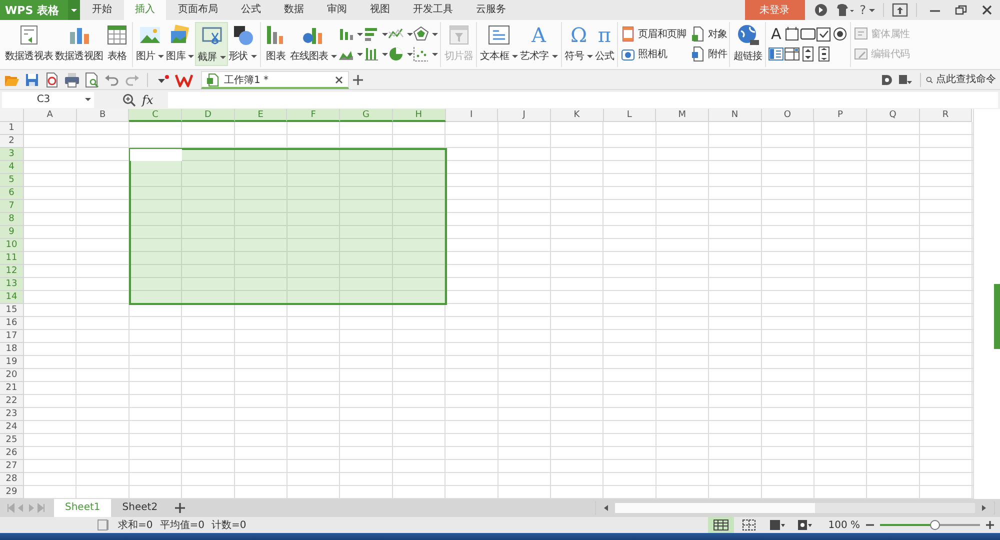  What do you see at coordinates (117, 44) in the screenshot?
I see `ribbon-button: 表格` at bounding box center [117, 44].